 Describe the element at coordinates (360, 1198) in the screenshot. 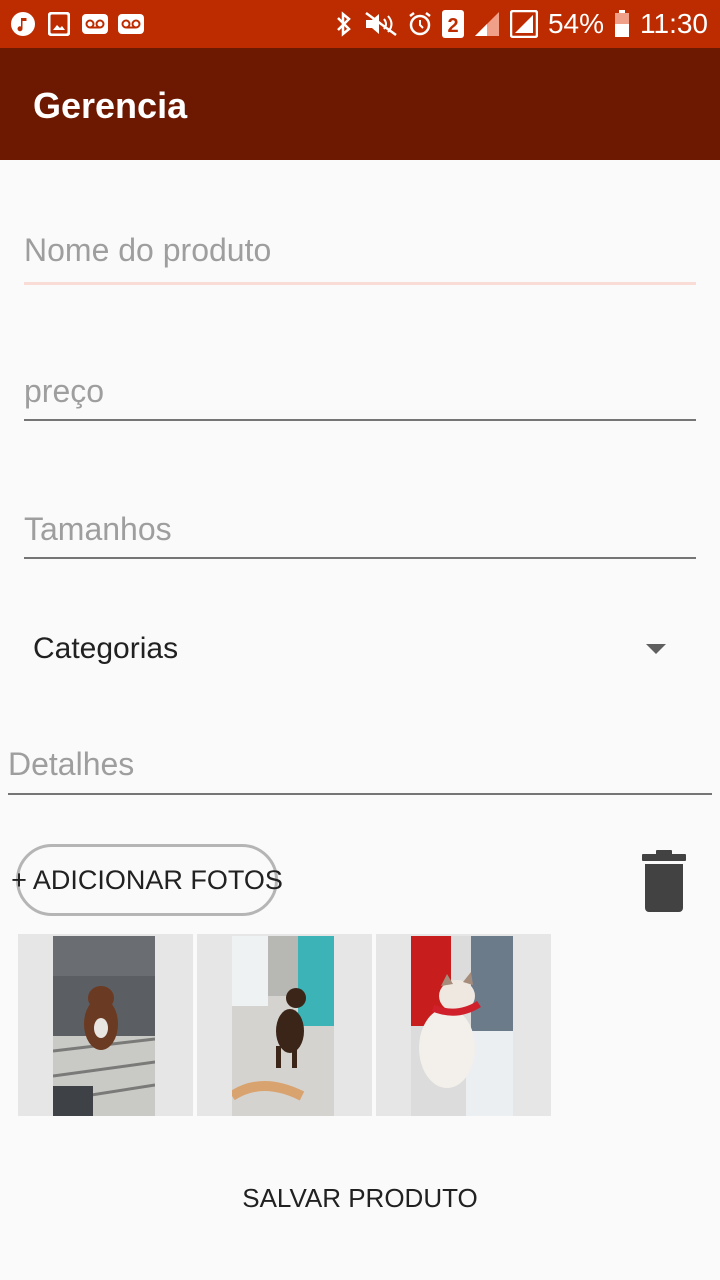

I see `save-product-button: SALVAR PRODUTO` at that location.